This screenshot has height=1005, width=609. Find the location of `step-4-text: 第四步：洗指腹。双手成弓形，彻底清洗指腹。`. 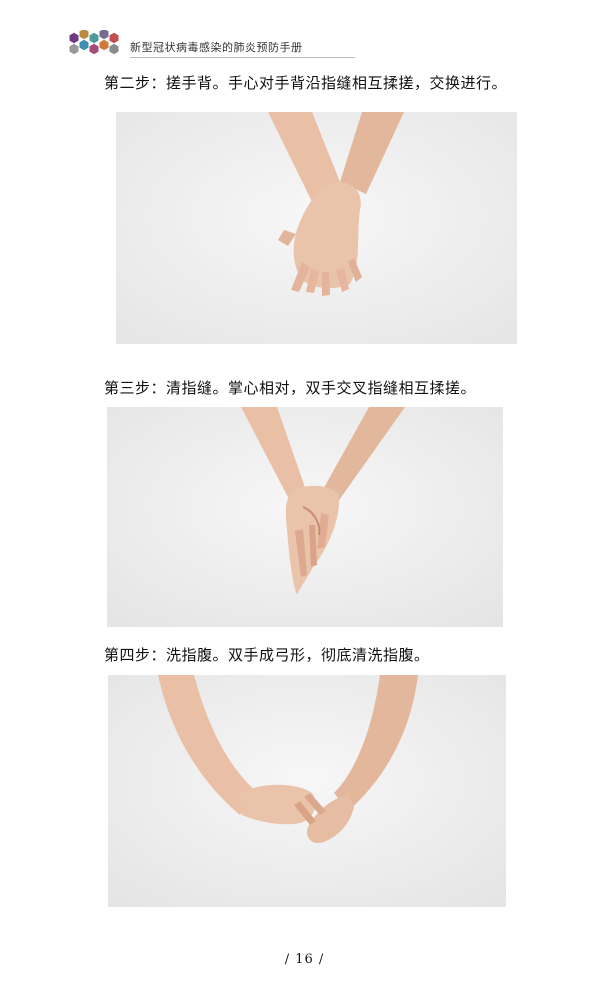

step-4-text: 第四步：洗指腹。双手成弓形，彻底清洗指腹。 is located at coordinates (267, 655).